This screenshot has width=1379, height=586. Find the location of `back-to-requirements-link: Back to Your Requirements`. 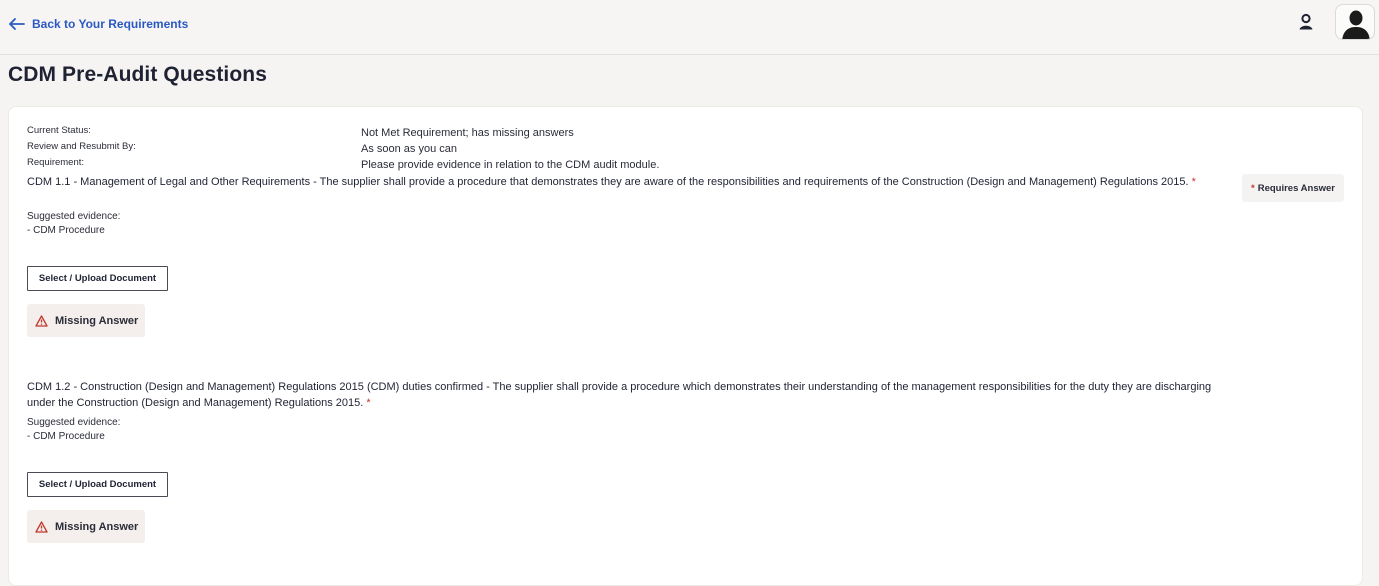

back-to-requirements-link: Back to Your Requirements is located at coordinates (98, 24).